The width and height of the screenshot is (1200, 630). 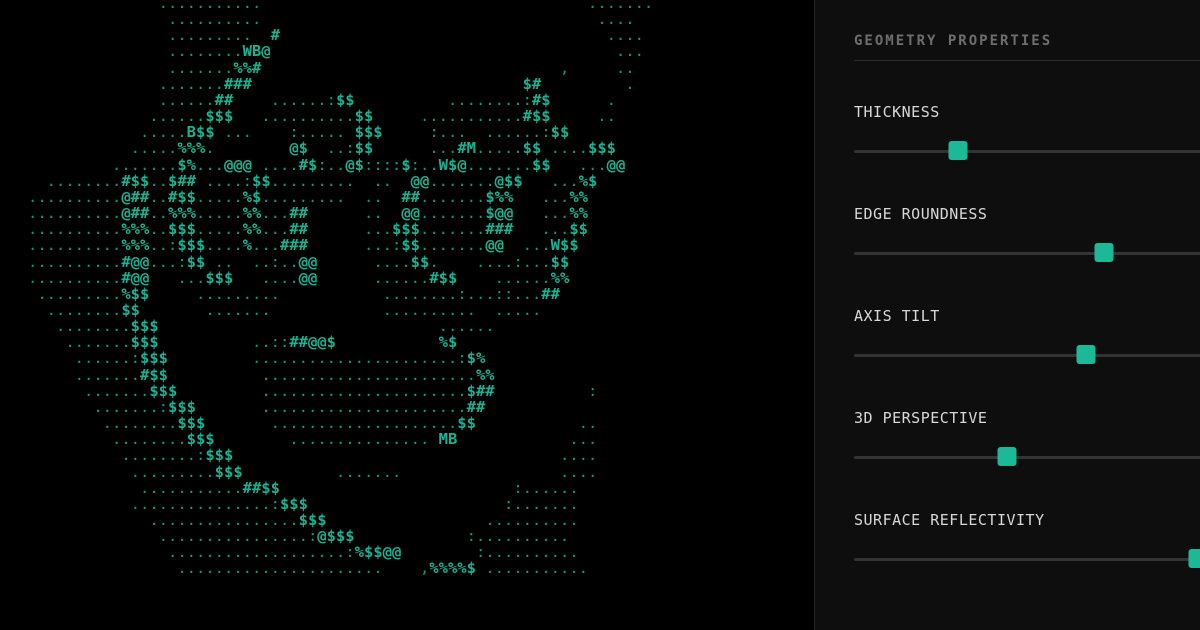 What do you see at coordinates (1027, 559) in the screenshot?
I see `surface-reflectivity-slider-track` at bounding box center [1027, 559].